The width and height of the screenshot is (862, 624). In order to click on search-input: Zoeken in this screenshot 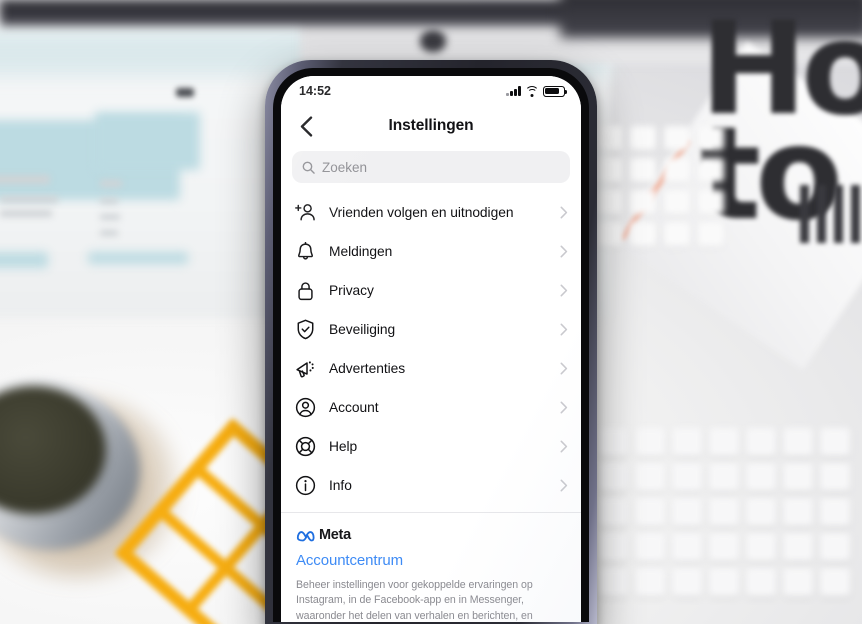, I will do `click(431, 167)`.